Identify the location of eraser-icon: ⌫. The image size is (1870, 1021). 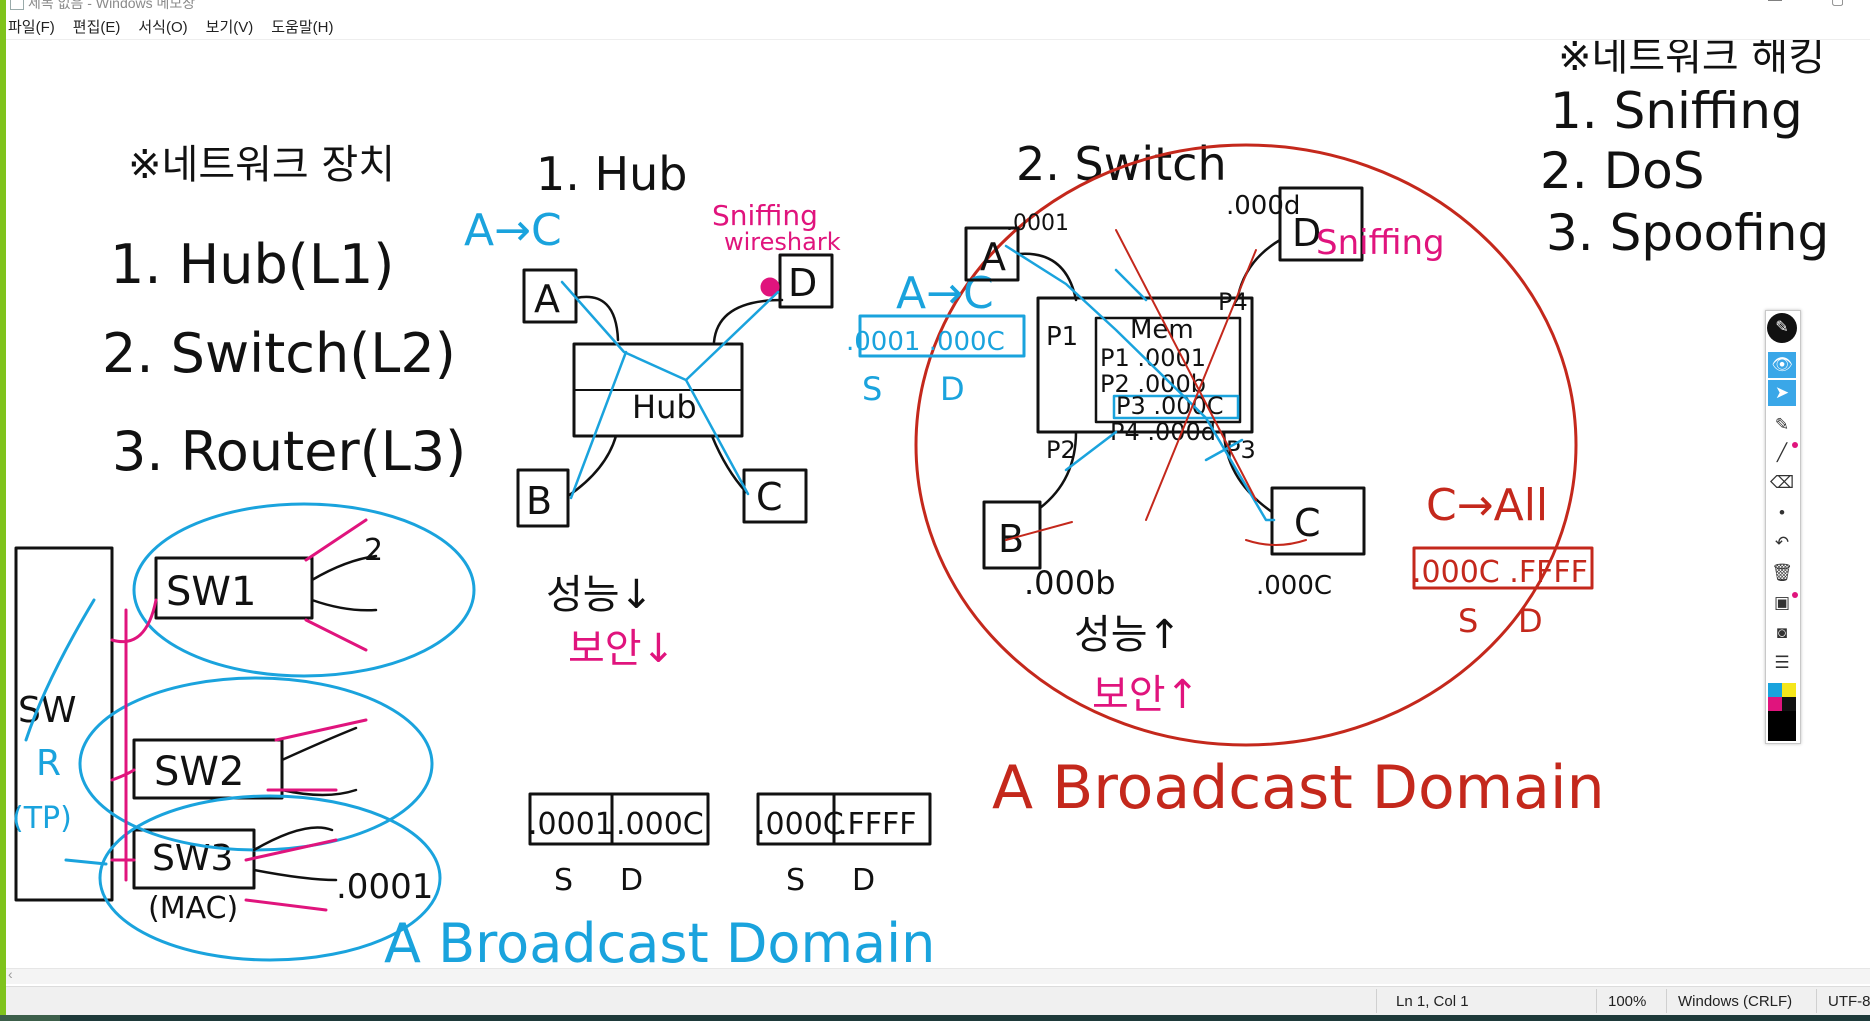
(1782, 483).